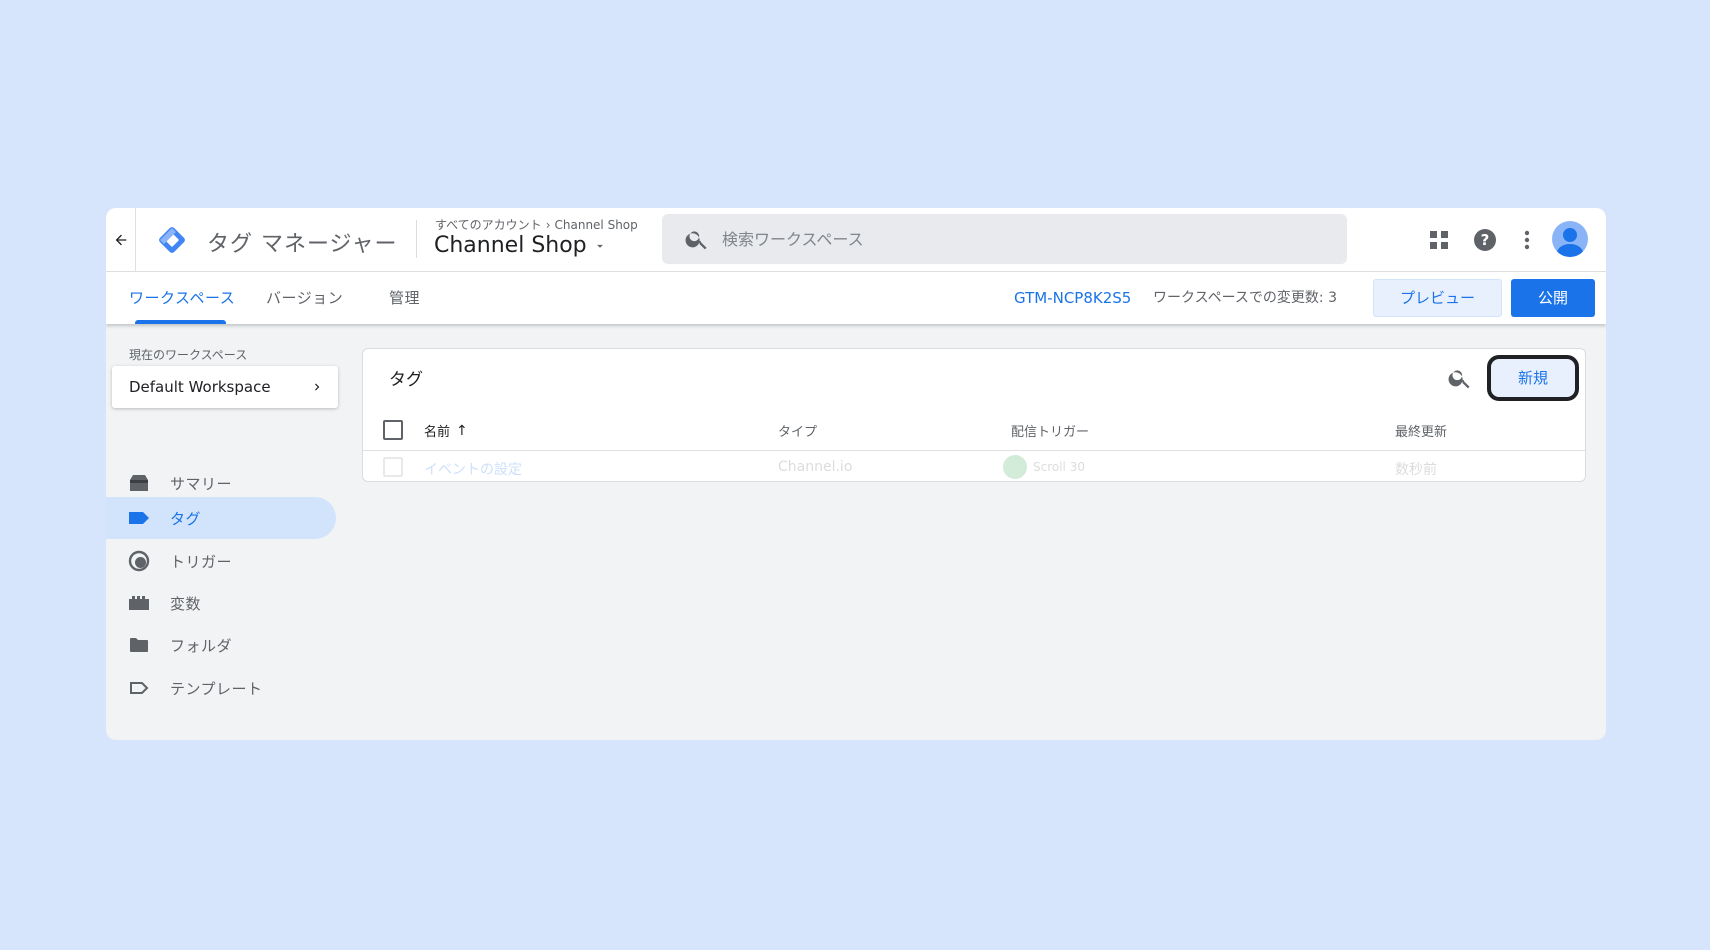  What do you see at coordinates (186, 518) in the screenshot?
I see `sidebar-item-label: タグ` at bounding box center [186, 518].